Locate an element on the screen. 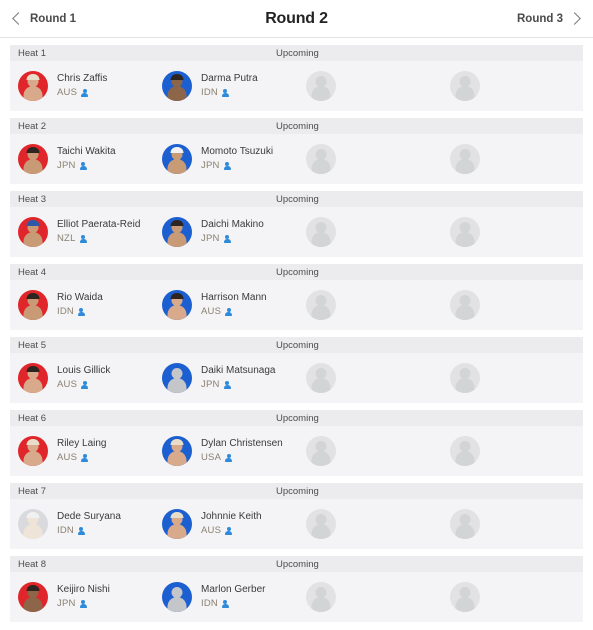 Image resolution: width=593 pixels, height=630 pixels. heat-header-bar: Heat 3 Upcoming is located at coordinates (296, 199).